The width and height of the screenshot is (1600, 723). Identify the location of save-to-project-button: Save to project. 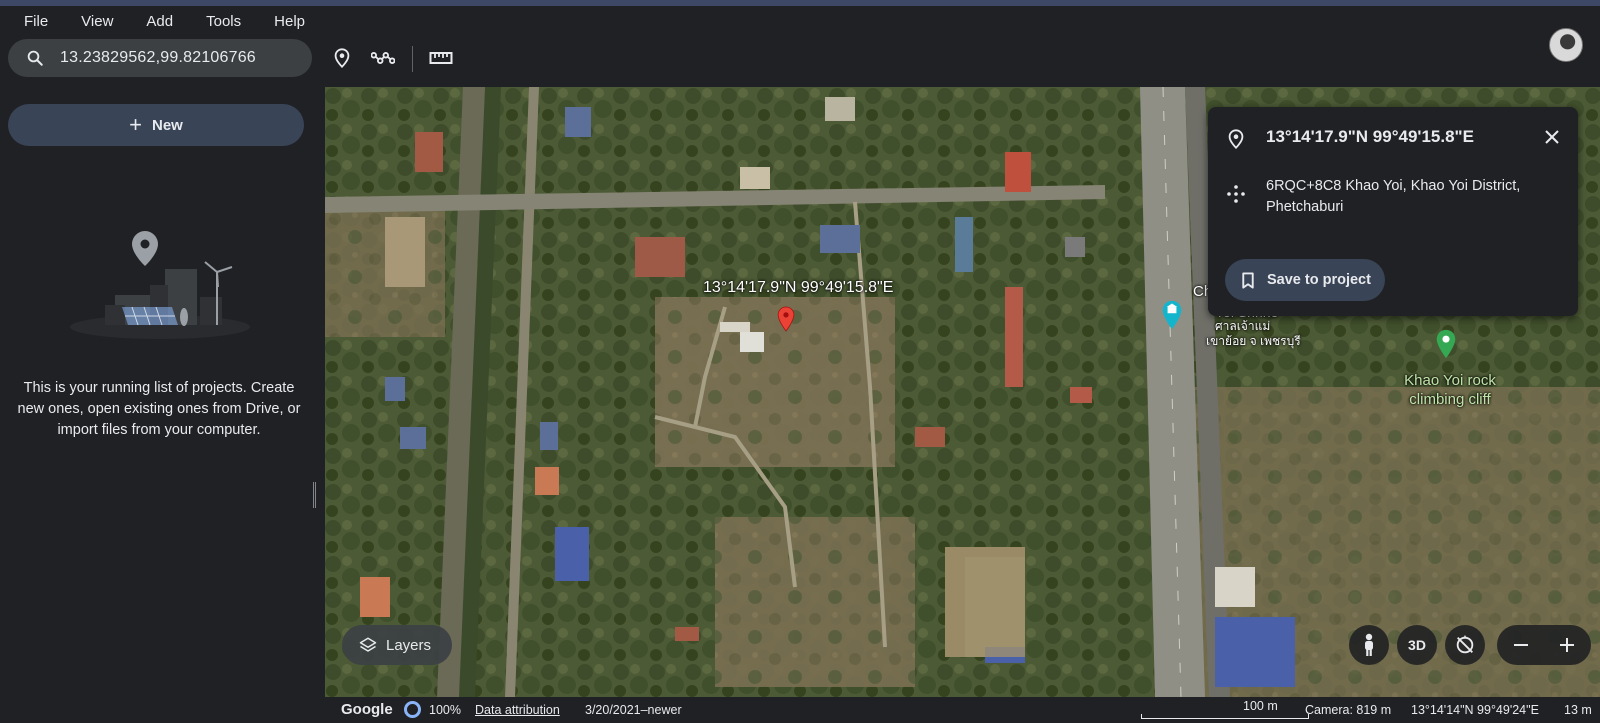
(1305, 280).